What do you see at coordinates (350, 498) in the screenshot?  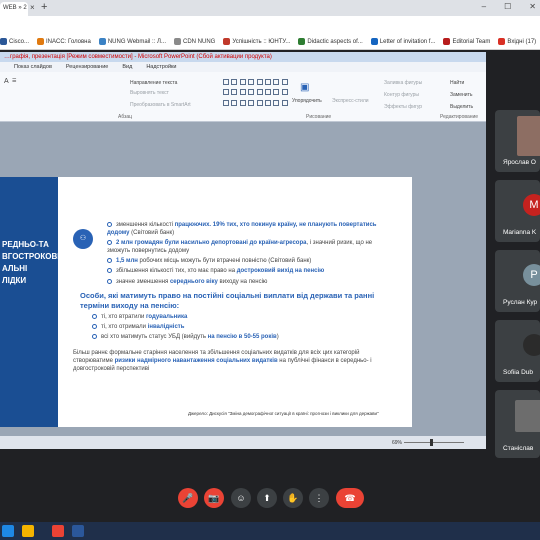 I see `hang-up-button: ☎` at bounding box center [350, 498].